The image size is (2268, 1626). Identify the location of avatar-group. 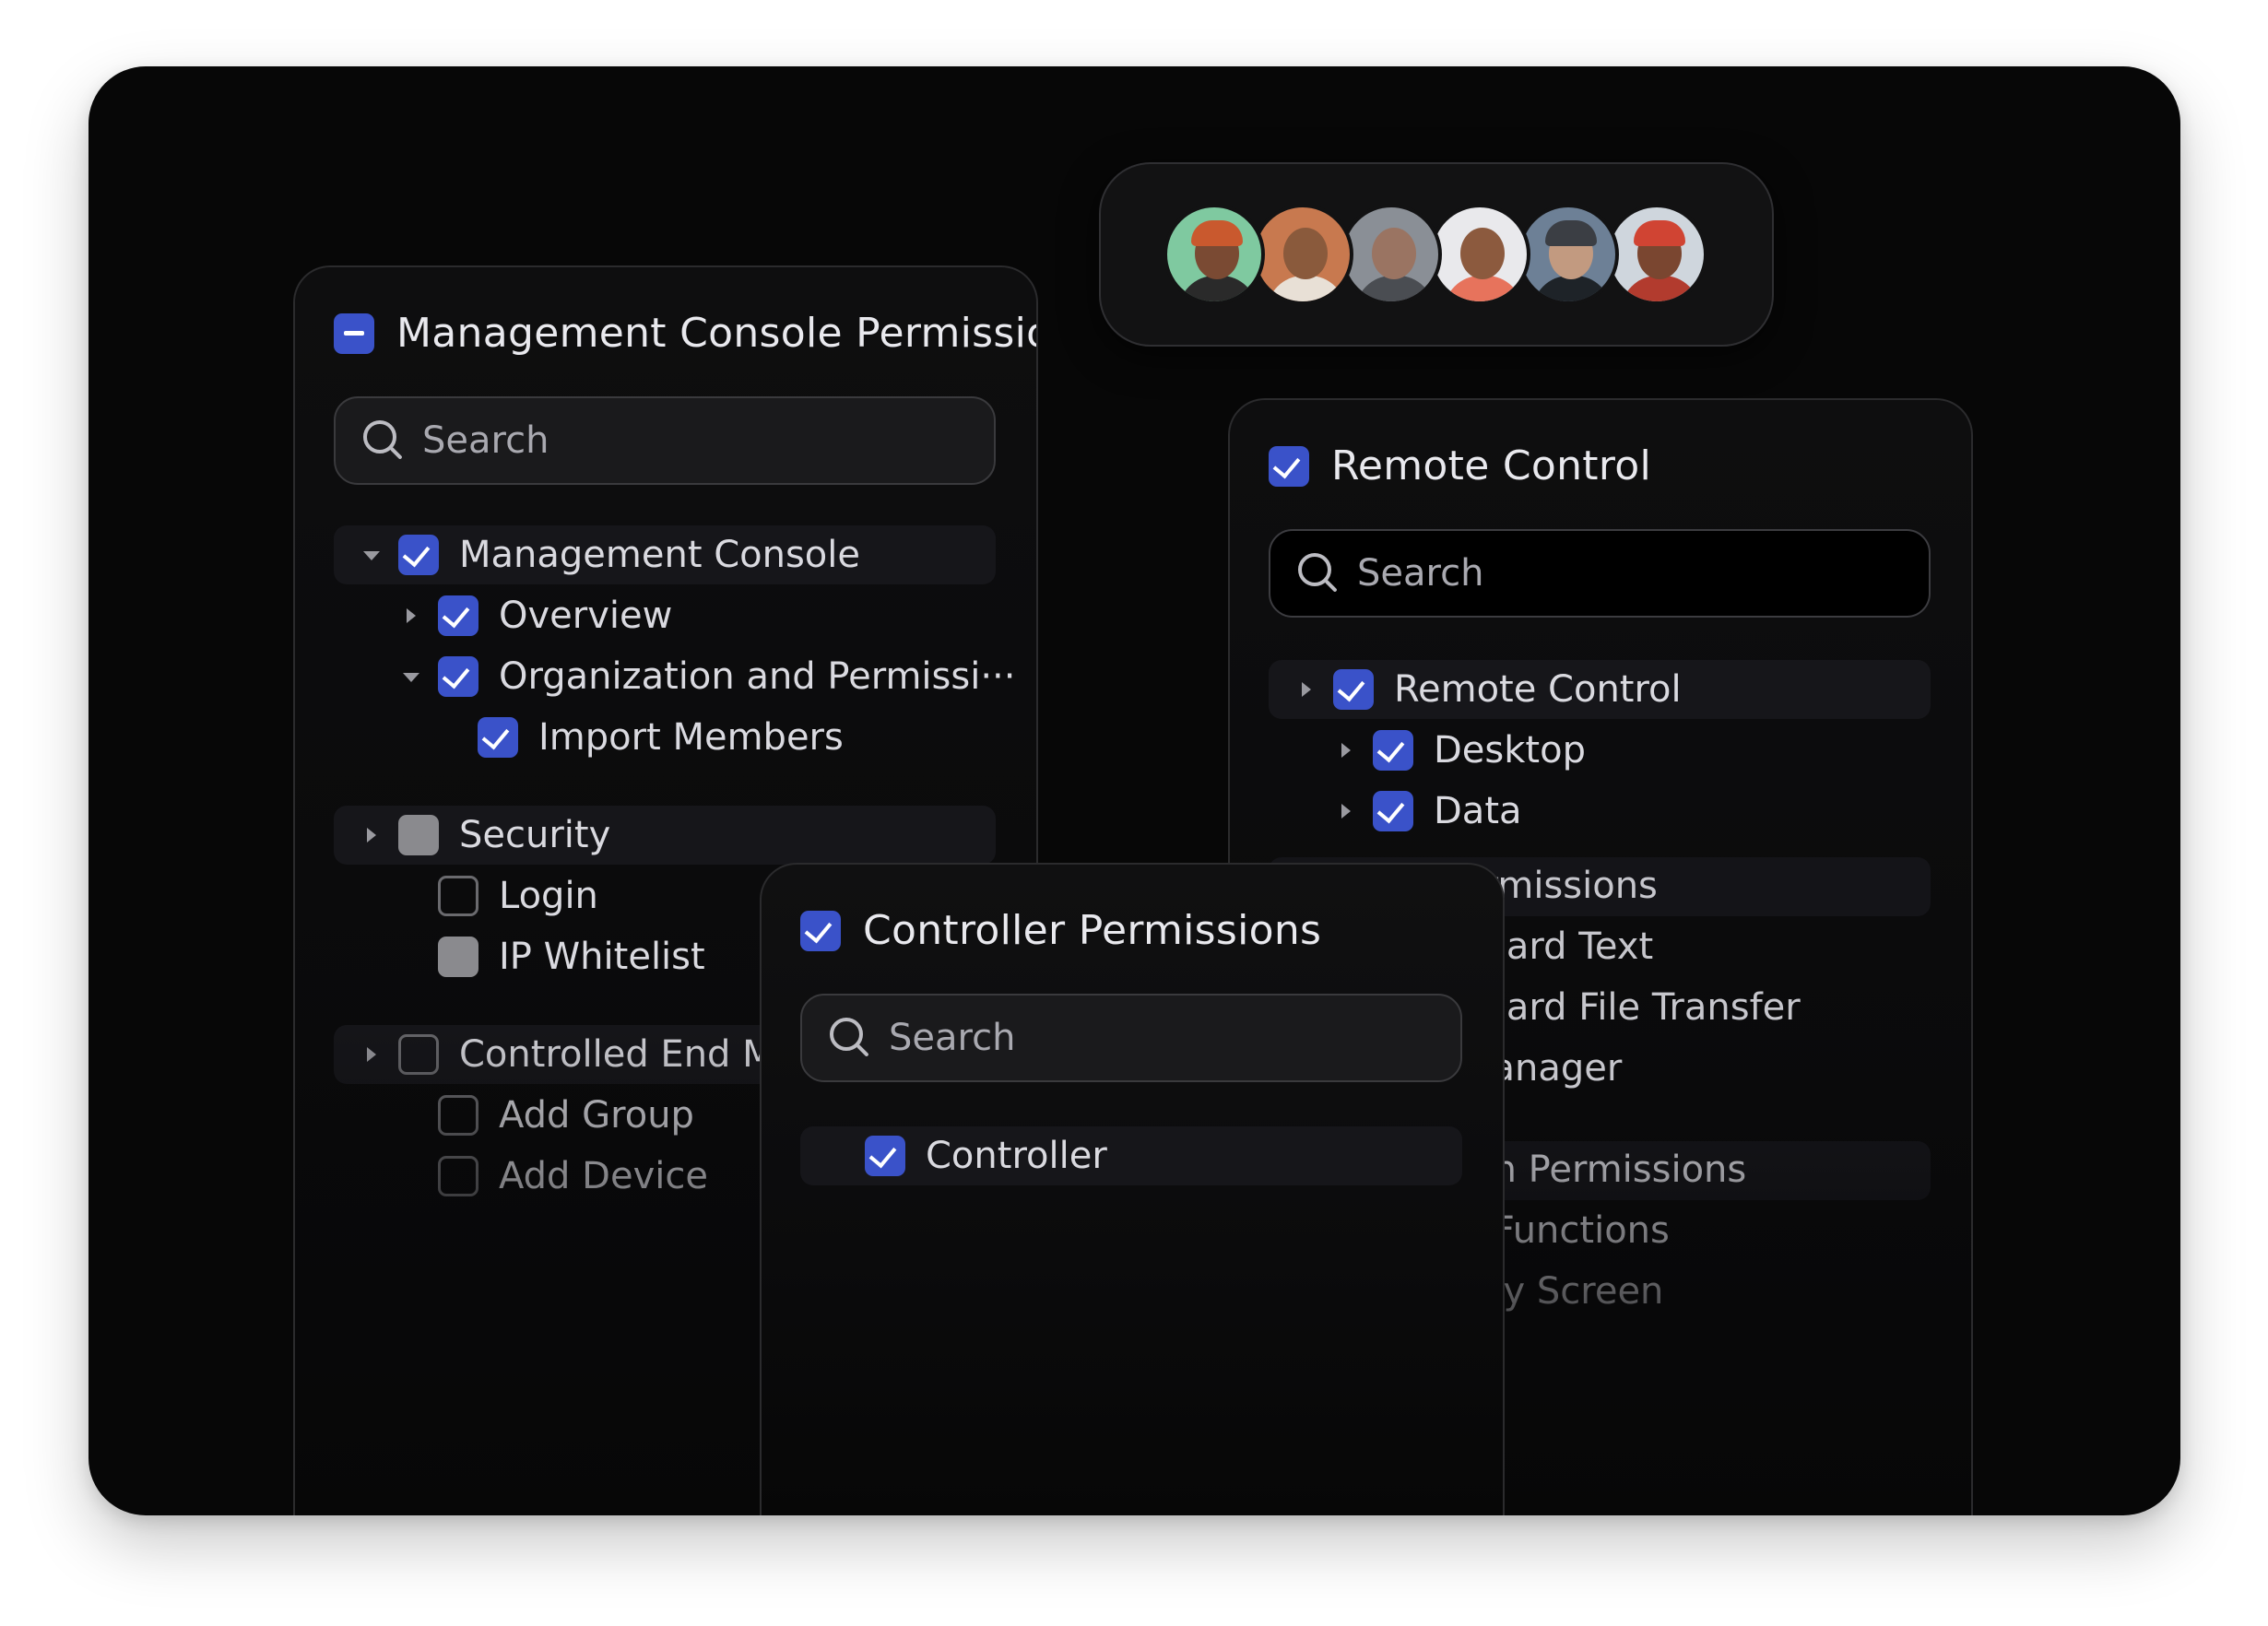
(1436, 254).